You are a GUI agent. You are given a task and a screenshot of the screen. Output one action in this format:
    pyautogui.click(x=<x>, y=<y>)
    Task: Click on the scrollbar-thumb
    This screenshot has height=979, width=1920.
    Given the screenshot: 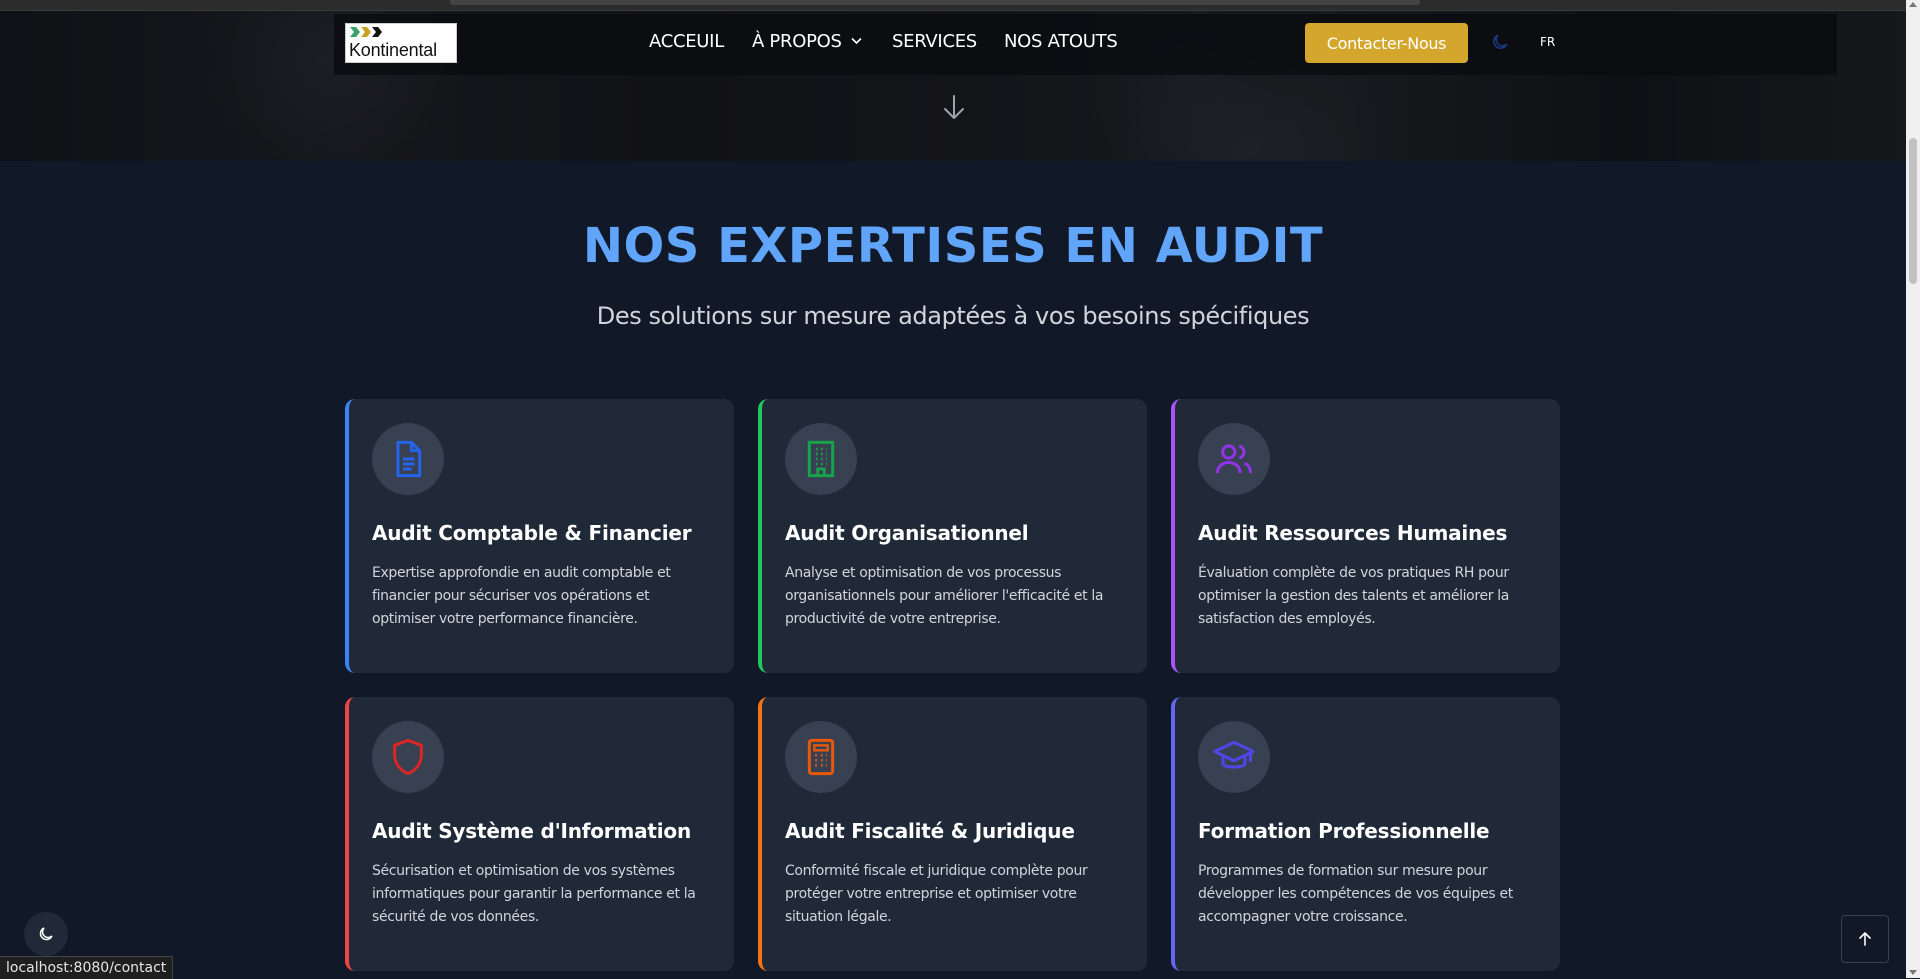 What is the action you would take?
    pyautogui.click(x=1913, y=211)
    